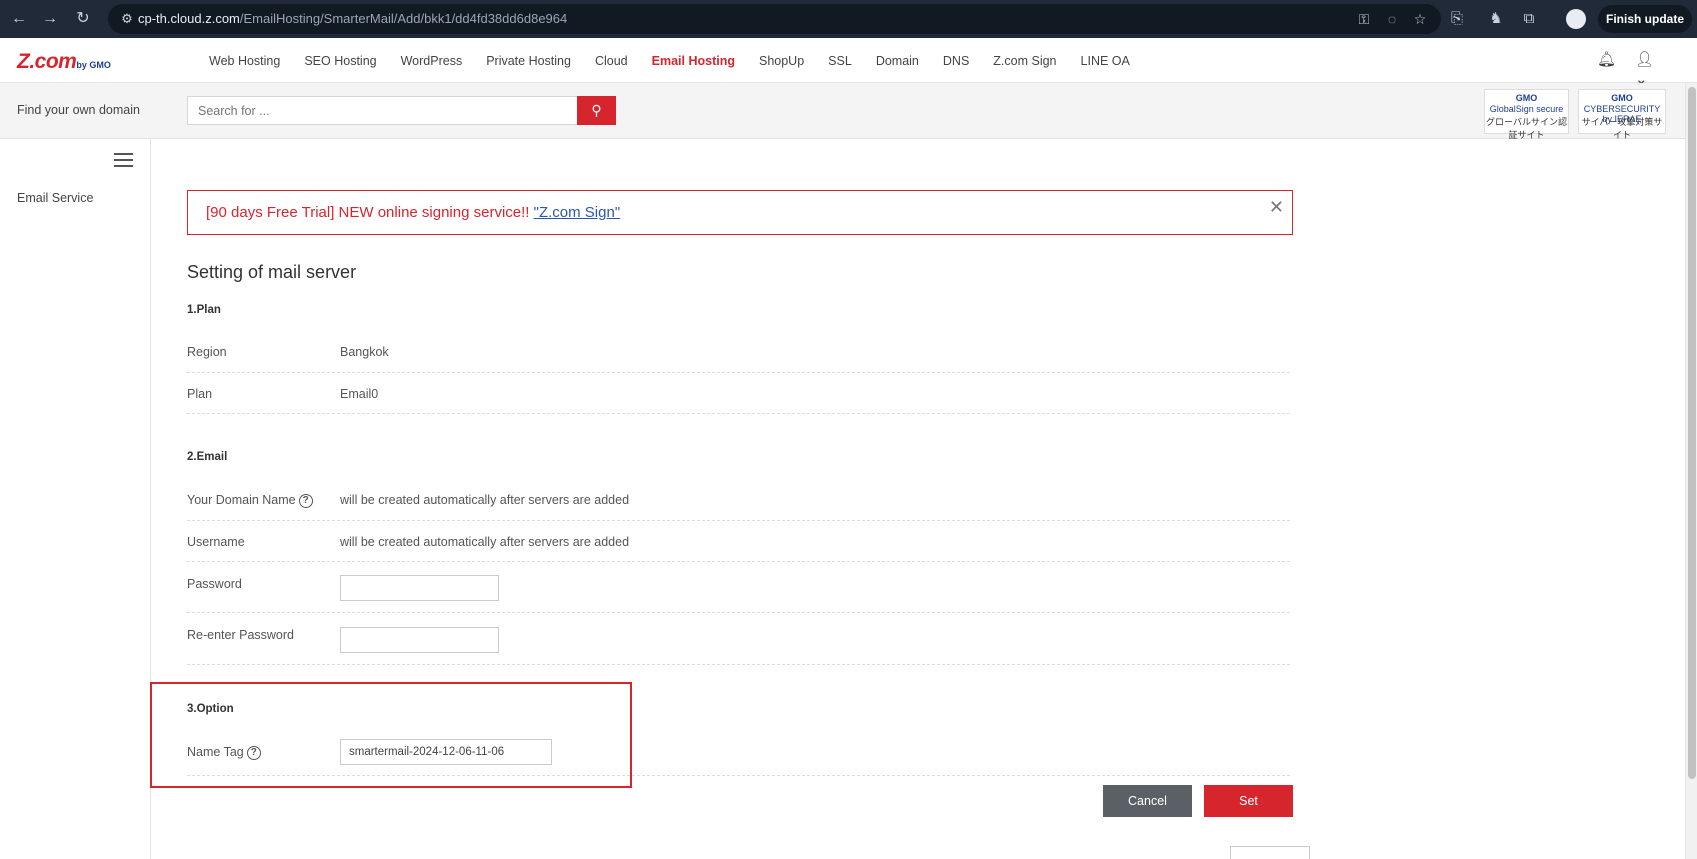 The width and height of the screenshot is (1697, 859). What do you see at coordinates (1576, 19) in the screenshot?
I see `profile-avatar` at bounding box center [1576, 19].